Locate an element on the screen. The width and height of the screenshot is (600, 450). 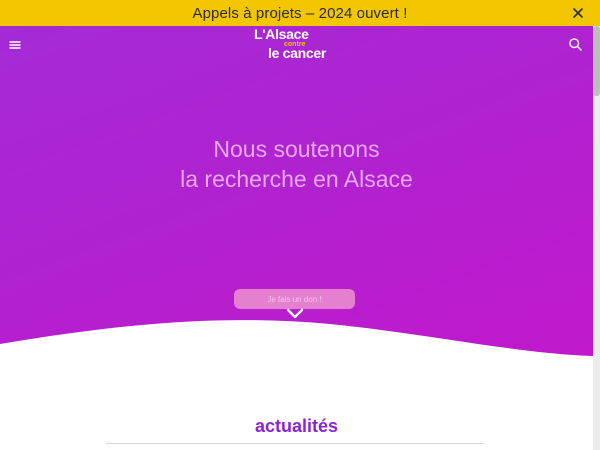
announcement-banner: Appels à projets – 2024 ouvert ! is located at coordinates (300, 13).